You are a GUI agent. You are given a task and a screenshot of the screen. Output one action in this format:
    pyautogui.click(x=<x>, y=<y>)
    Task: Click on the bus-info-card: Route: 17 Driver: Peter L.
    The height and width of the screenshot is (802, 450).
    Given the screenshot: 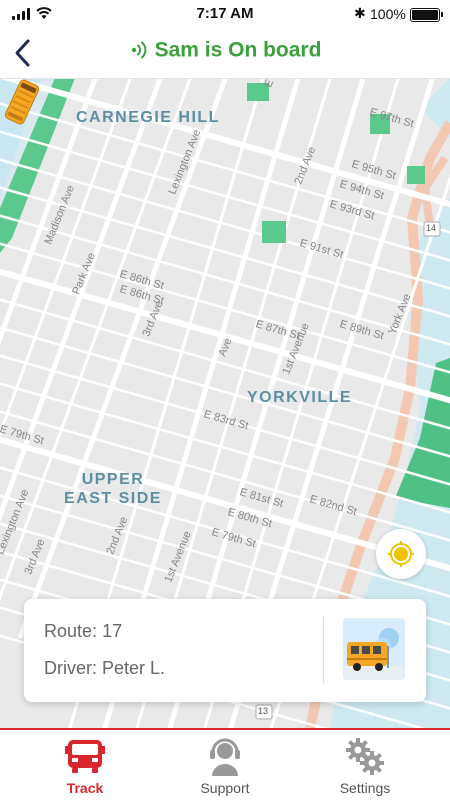 What is the action you would take?
    pyautogui.click(x=225, y=650)
    